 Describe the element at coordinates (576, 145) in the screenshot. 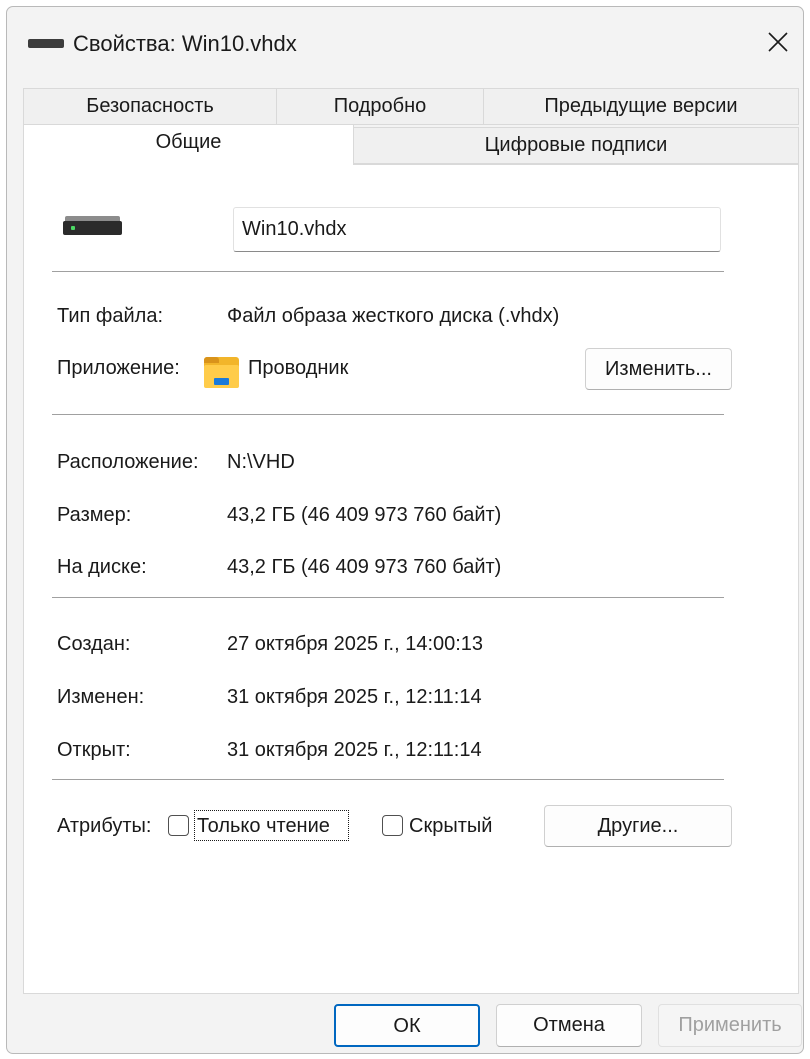

I see `tab-digital-signatures: Цифровые подписи` at that location.